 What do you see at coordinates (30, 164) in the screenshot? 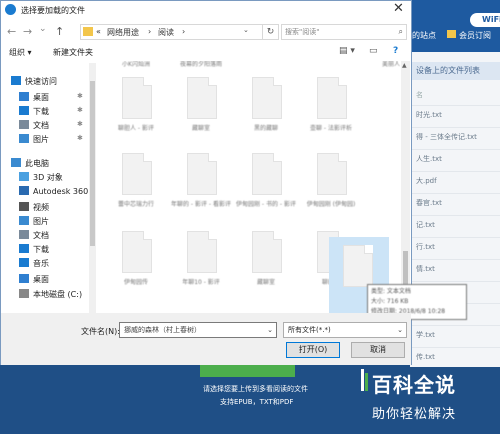
I see `sidebar-item: 此电脑` at bounding box center [30, 164].